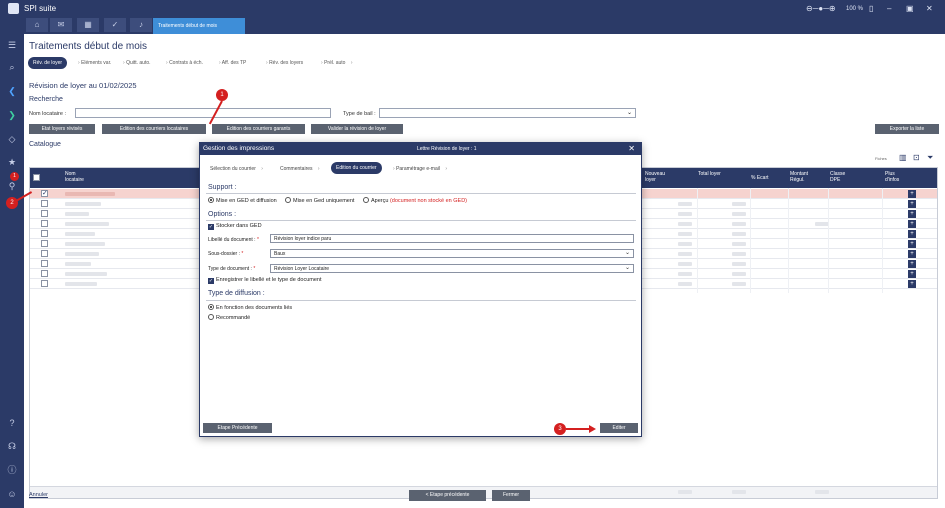 This screenshot has height=508, width=945. What do you see at coordinates (447, 149) in the screenshot?
I see `dialog-subtitle: Lettre Révision de loyer : 1` at bounding box center [447, 149].